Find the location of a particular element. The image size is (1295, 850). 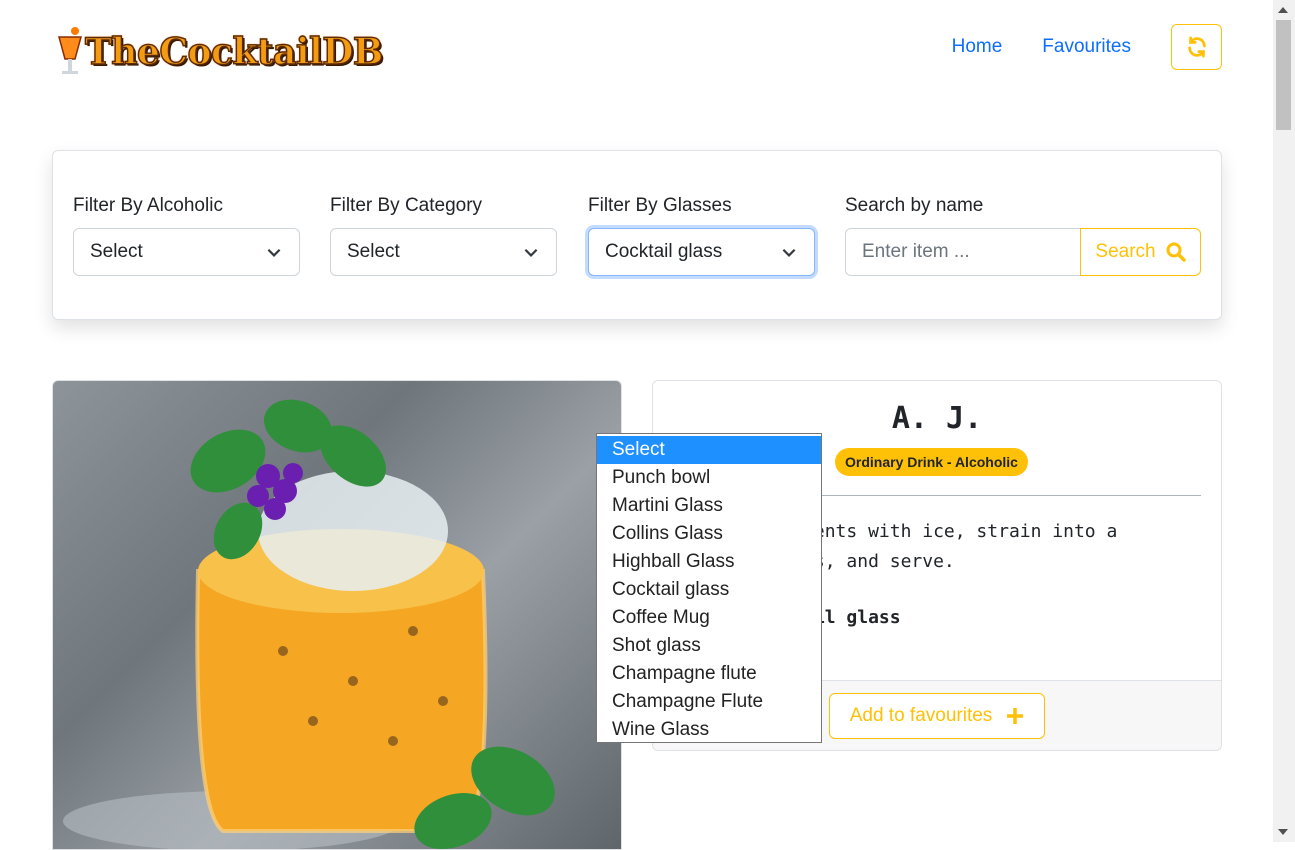

search-label: Search by name is located at coordinates (914, 205).